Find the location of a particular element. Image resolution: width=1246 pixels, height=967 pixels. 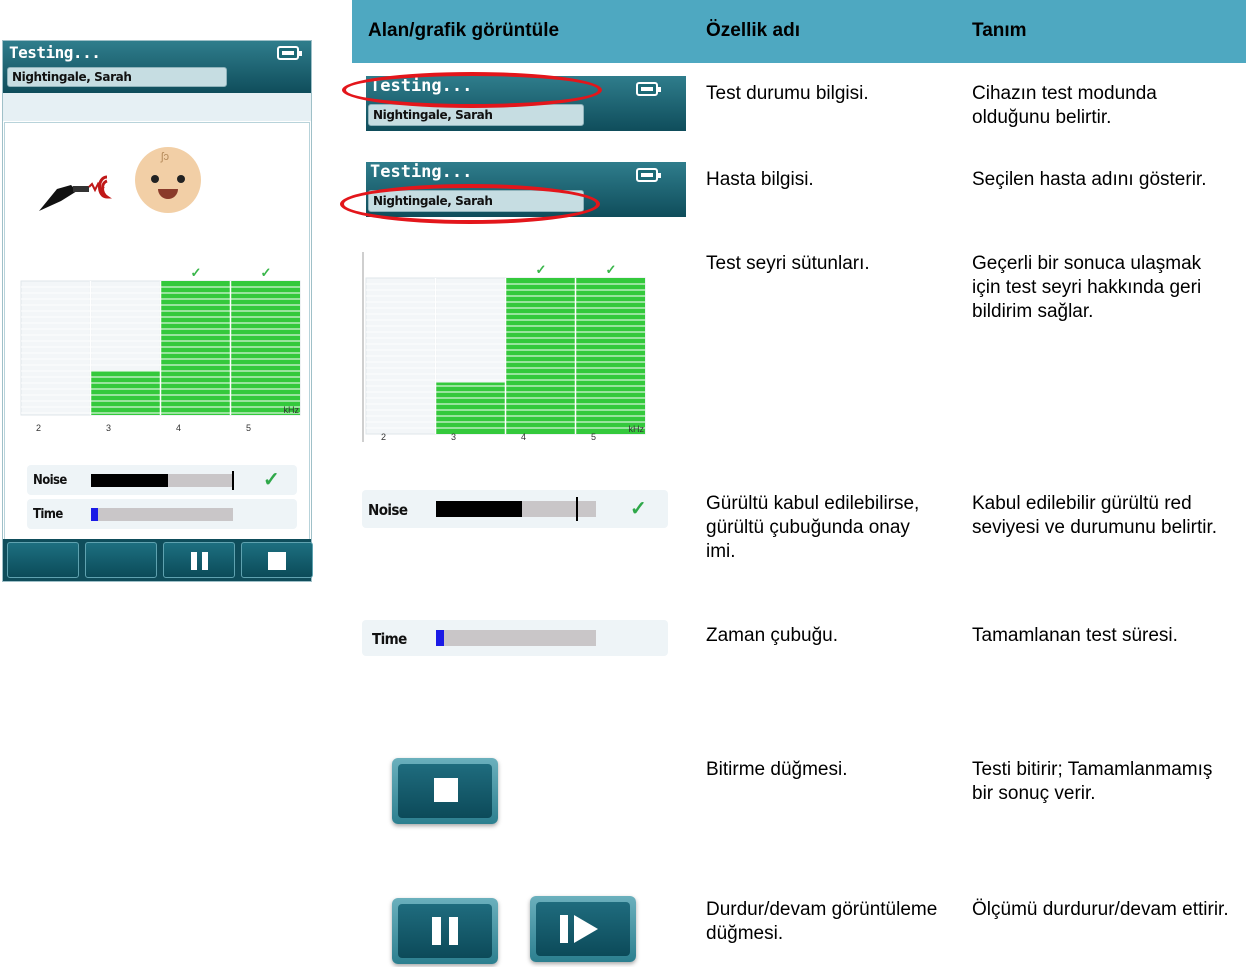

resume-button-face is located at coordinates (583, 929).